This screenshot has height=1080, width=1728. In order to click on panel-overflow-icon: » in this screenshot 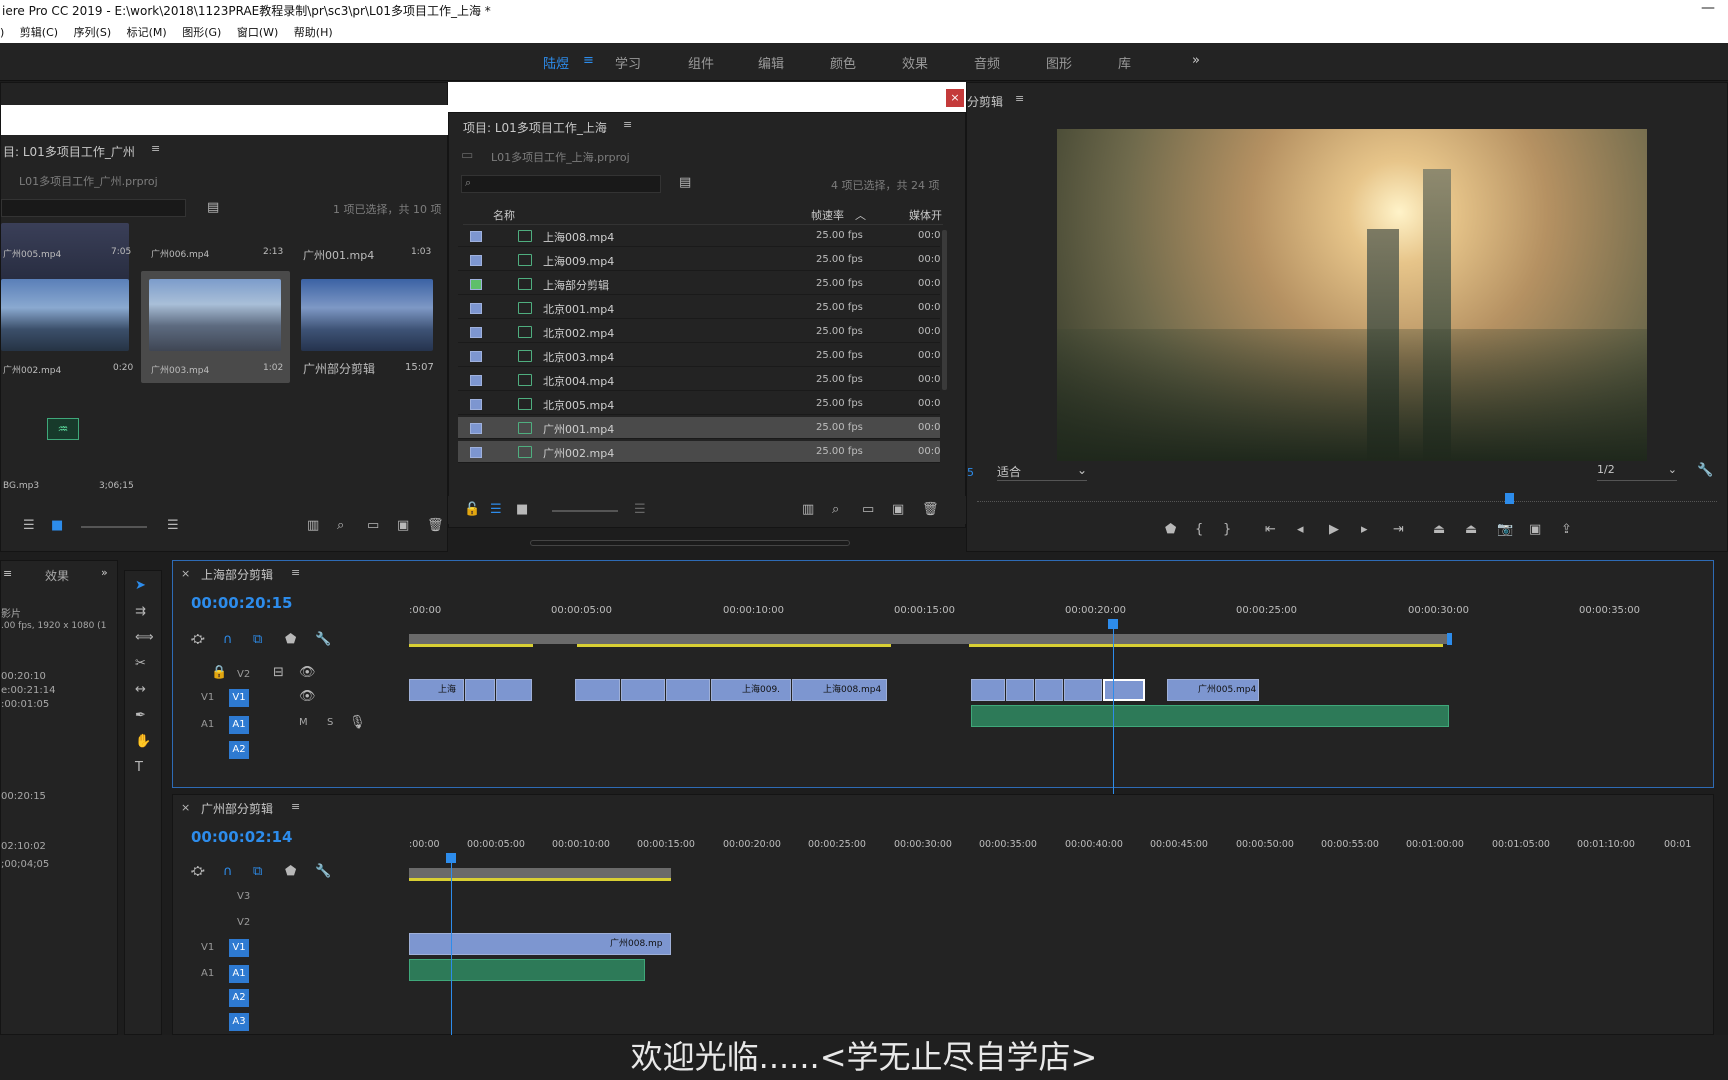, I will do `click(104, 572)`.